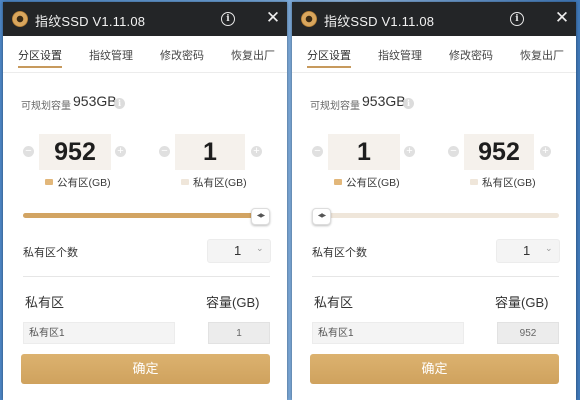 The height and width of the screenshot is (400, 580). I want to click on slider-fill, so click(142, 215).